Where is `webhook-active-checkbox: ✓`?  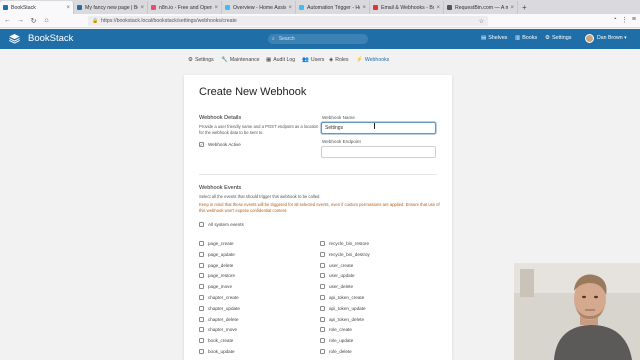
webhook-active-checkbox: ✓ is located at coordinates (201, 144).